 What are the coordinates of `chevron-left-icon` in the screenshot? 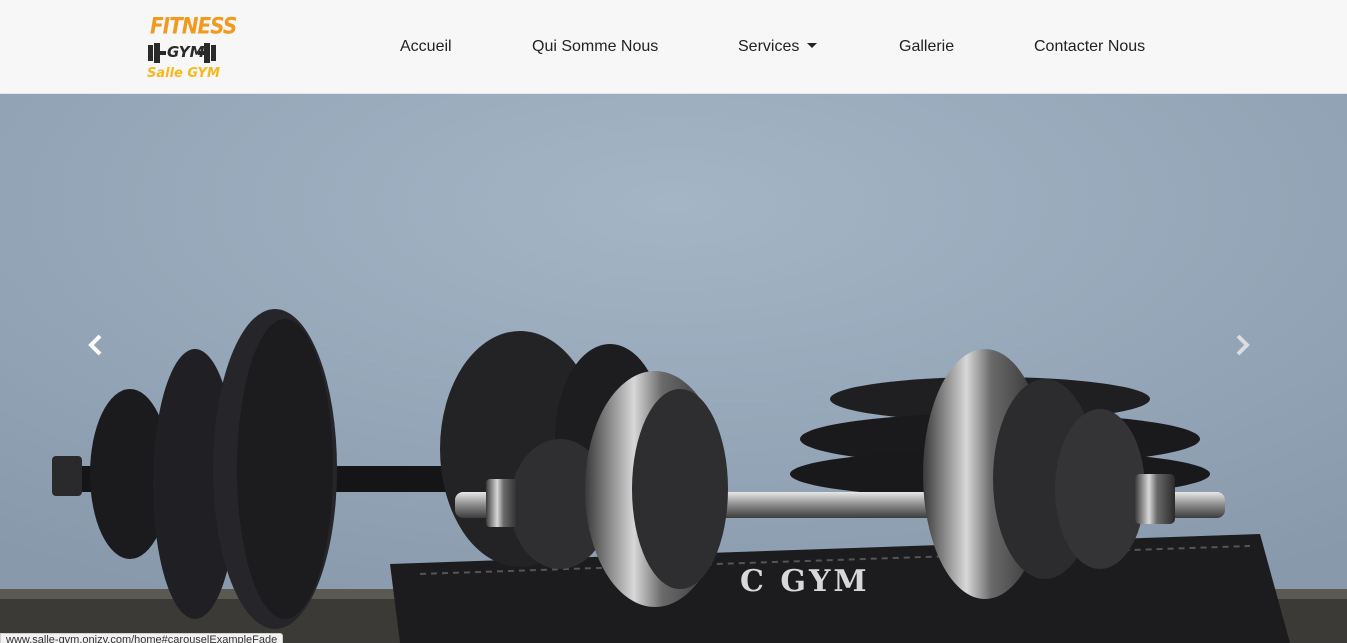 It's located at (95, 345).